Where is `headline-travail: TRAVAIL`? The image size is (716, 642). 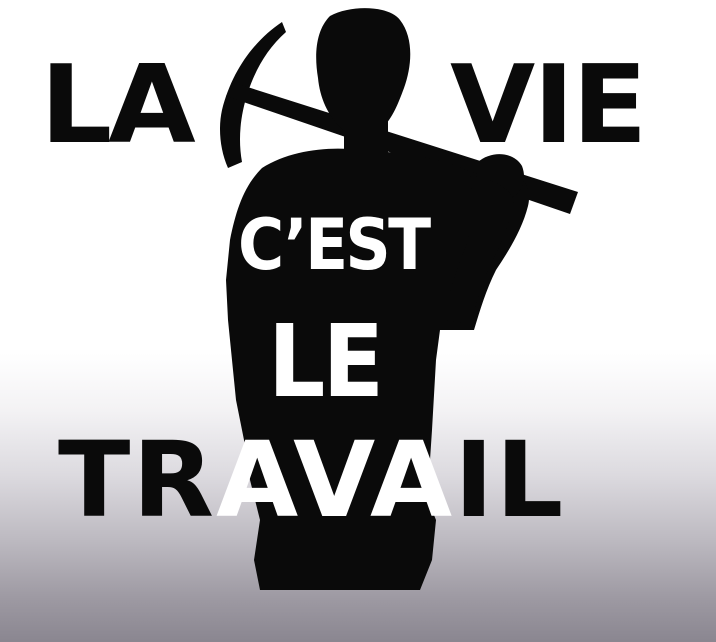 headline-travail: TRAVAIL is located at coordinates (311, 480).